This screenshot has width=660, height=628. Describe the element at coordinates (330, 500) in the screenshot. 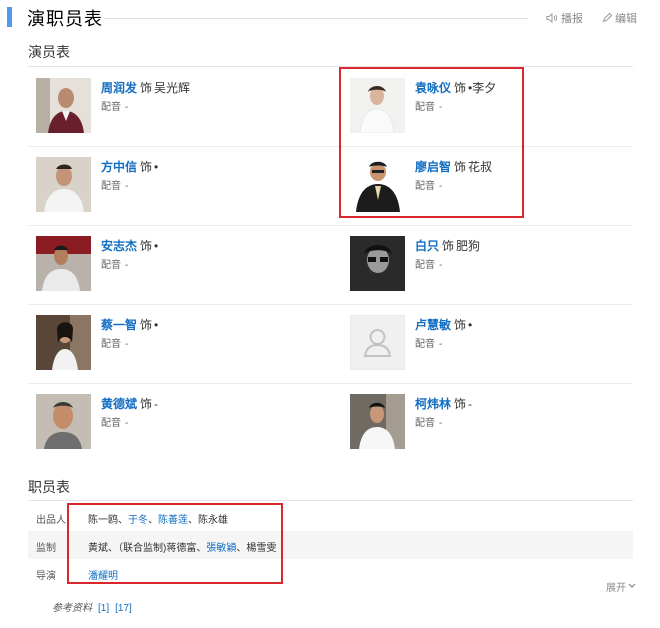

I see `staff-section-divider` at that location.